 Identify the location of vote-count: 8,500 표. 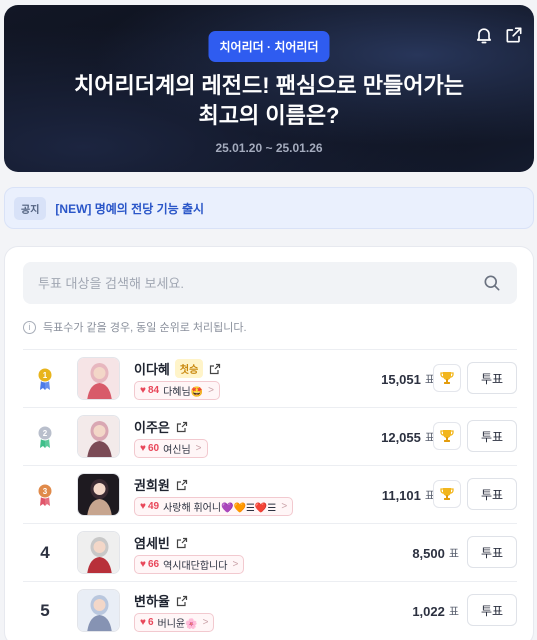
(435, 553).